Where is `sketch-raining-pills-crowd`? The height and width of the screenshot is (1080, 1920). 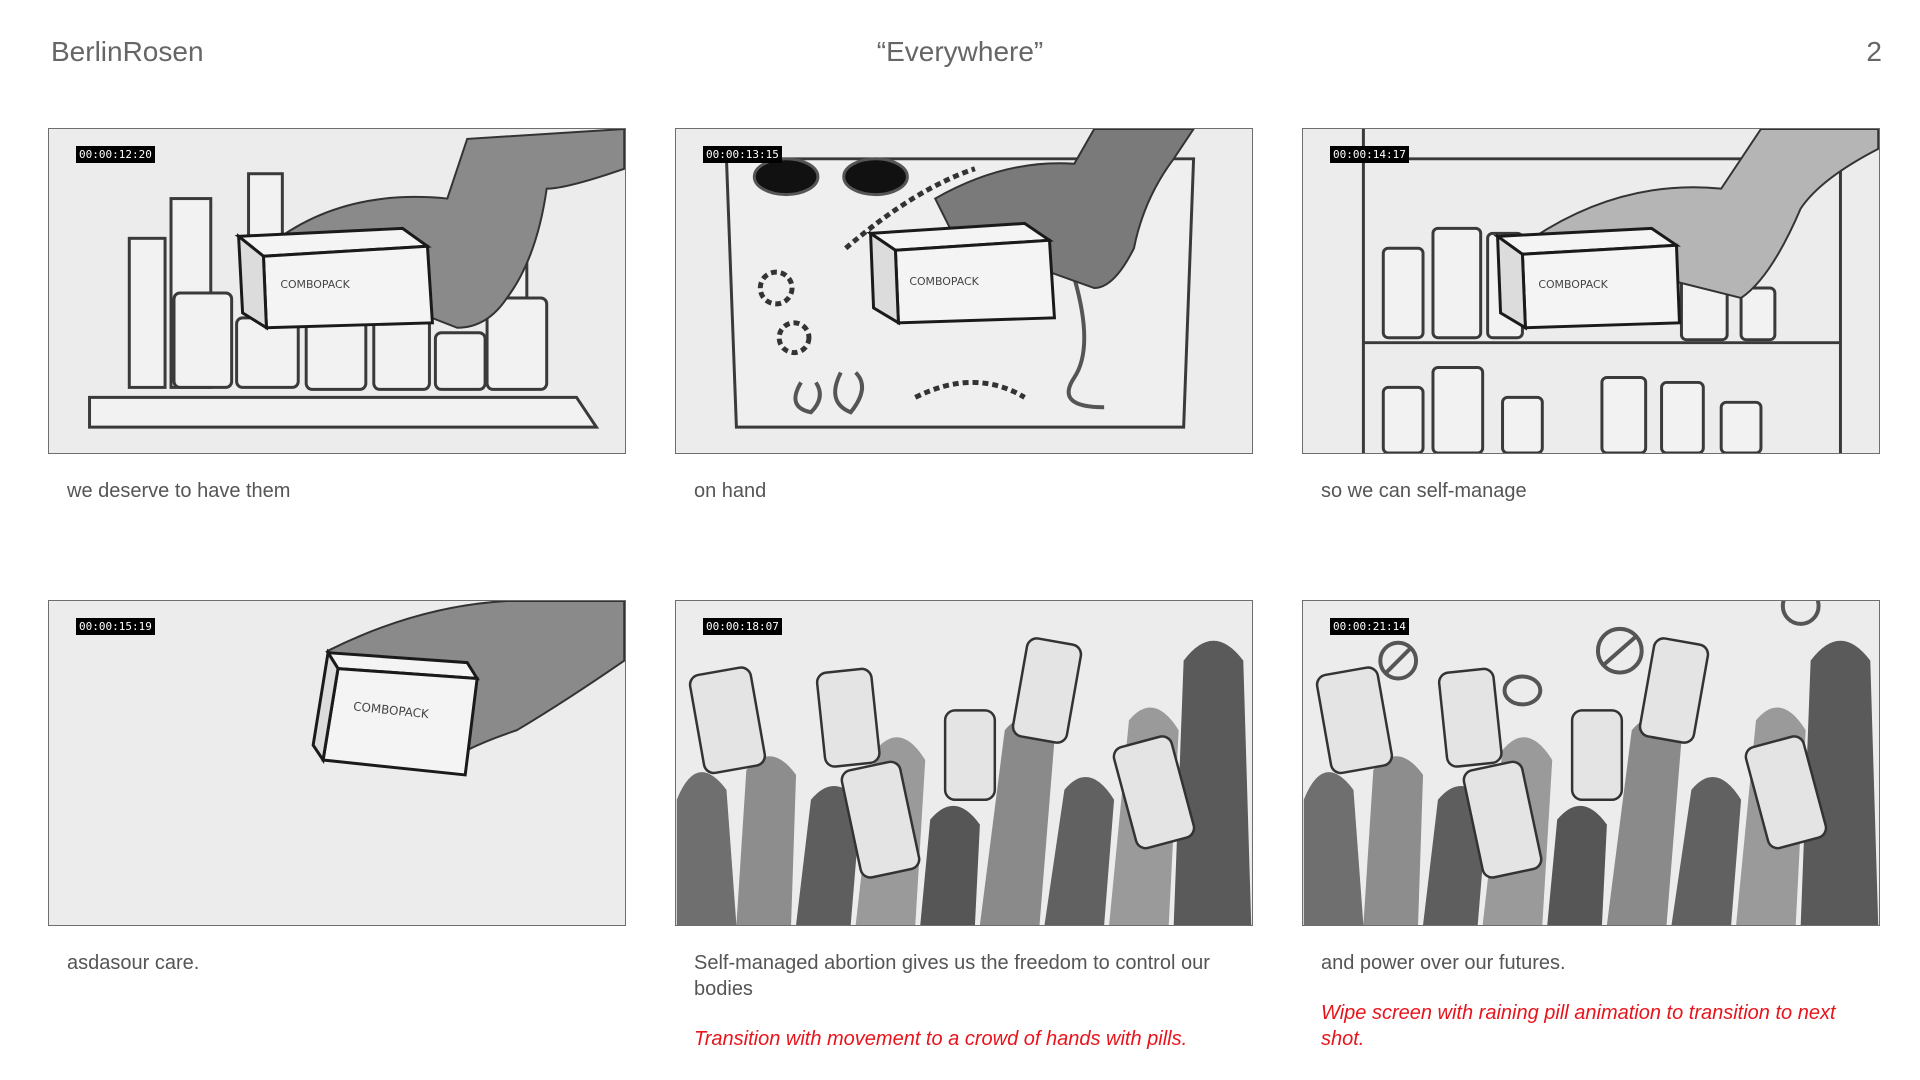
sketch-raining-pills-crowd is located at coordinates (1591, 763).